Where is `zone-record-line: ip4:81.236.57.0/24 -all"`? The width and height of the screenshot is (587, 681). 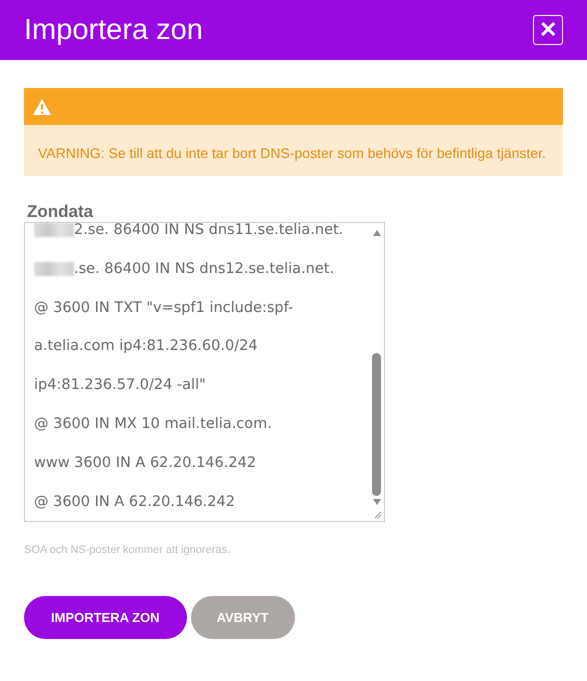 zone-record-line: ip4:81.236.57.0/24 -all" is located at coordinates (120, 386).